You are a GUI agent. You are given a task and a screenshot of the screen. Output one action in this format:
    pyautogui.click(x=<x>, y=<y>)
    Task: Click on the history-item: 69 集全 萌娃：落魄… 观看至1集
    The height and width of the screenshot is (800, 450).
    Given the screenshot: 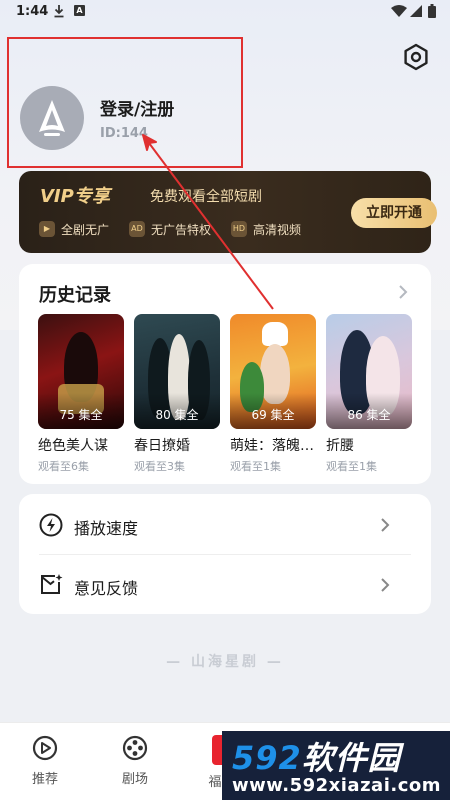 What is the action you would take?
    pyautogui.click(x=273, y=394)
    